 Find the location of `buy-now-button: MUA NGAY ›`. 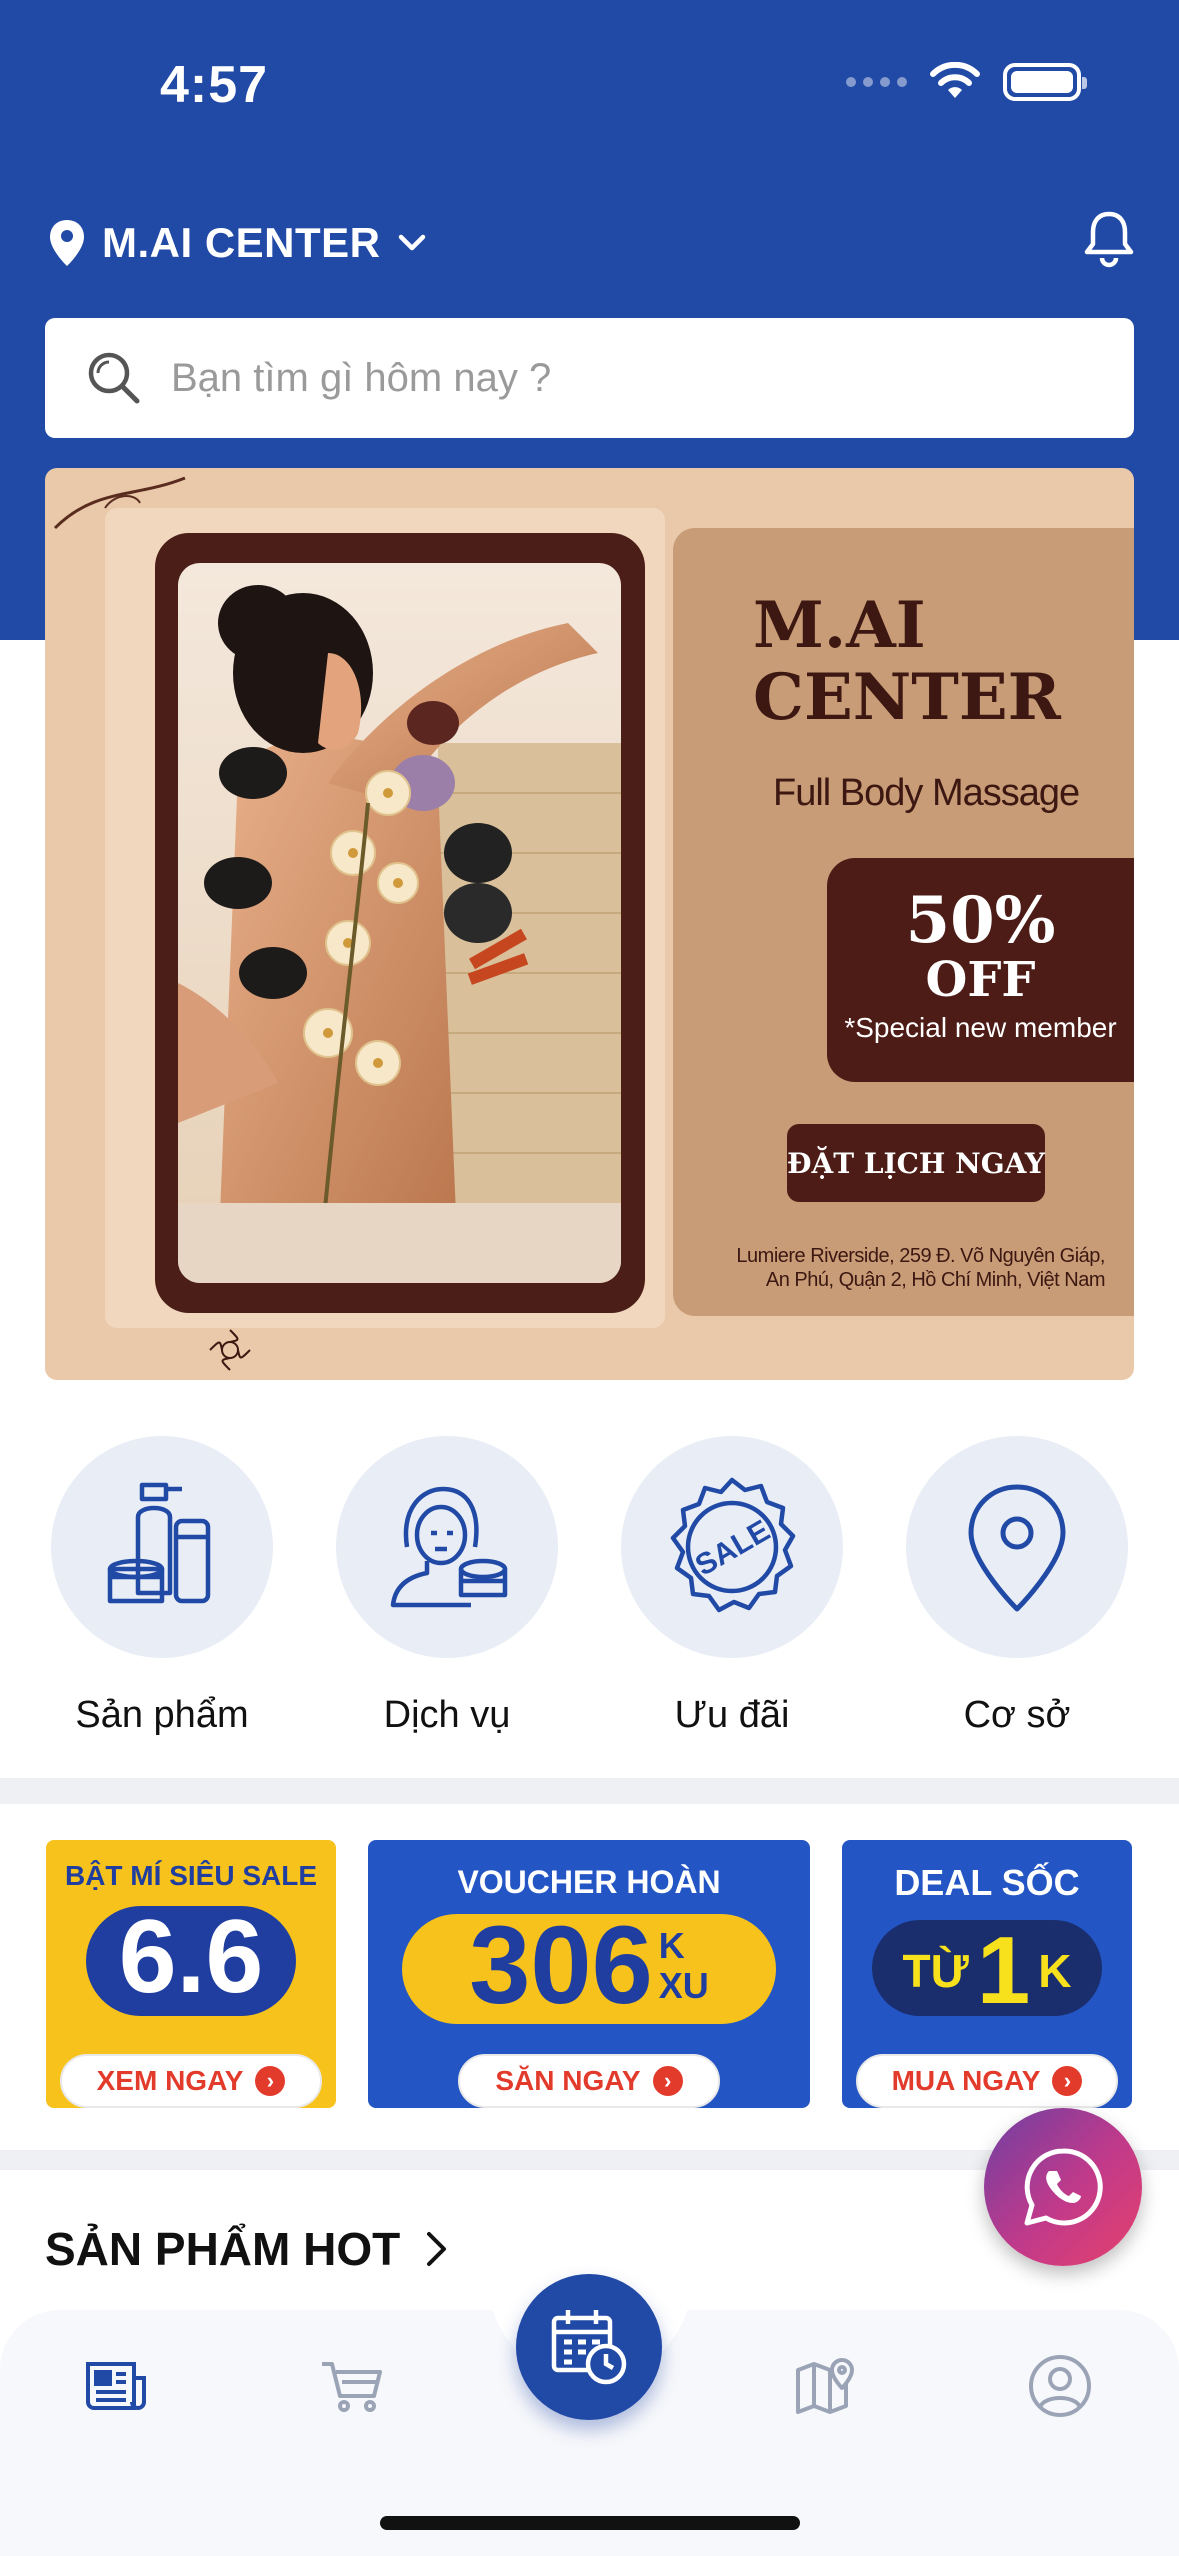

buy-now-button: MUA NGAY › is located at coordinates (987, 2081).